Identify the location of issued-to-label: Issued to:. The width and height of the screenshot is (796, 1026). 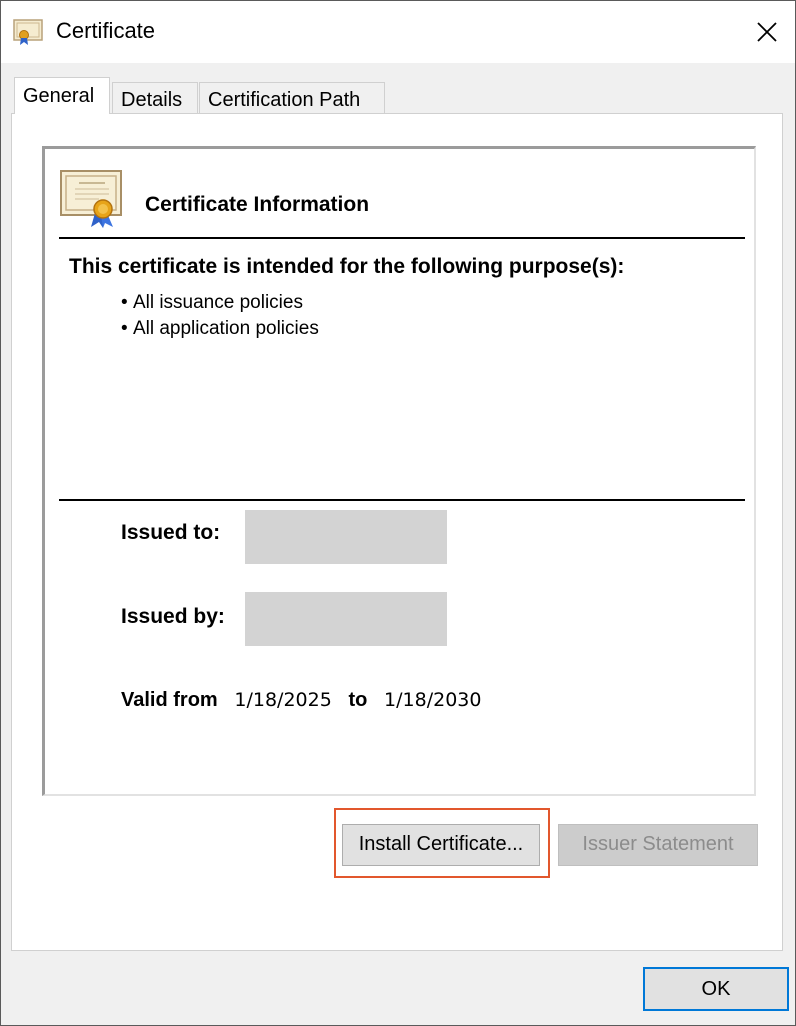
(171, 532).